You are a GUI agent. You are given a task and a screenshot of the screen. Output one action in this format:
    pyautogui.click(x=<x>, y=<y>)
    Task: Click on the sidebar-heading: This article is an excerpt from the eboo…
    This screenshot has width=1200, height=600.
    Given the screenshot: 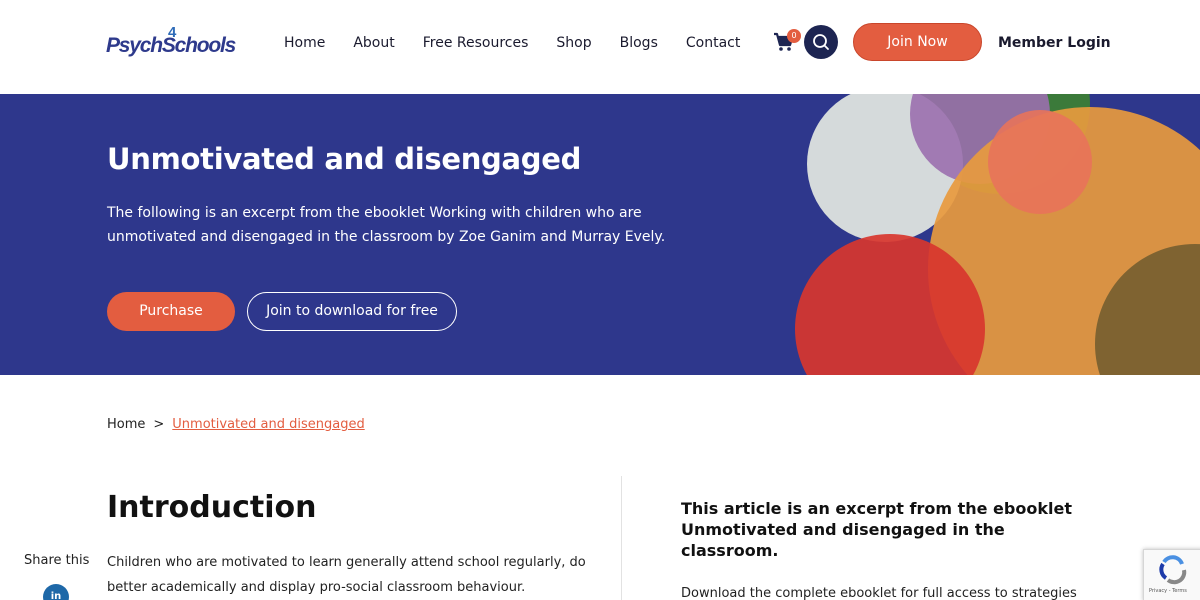 What is the action you would take?
    pyautogui.click(x=876, y=529)
    